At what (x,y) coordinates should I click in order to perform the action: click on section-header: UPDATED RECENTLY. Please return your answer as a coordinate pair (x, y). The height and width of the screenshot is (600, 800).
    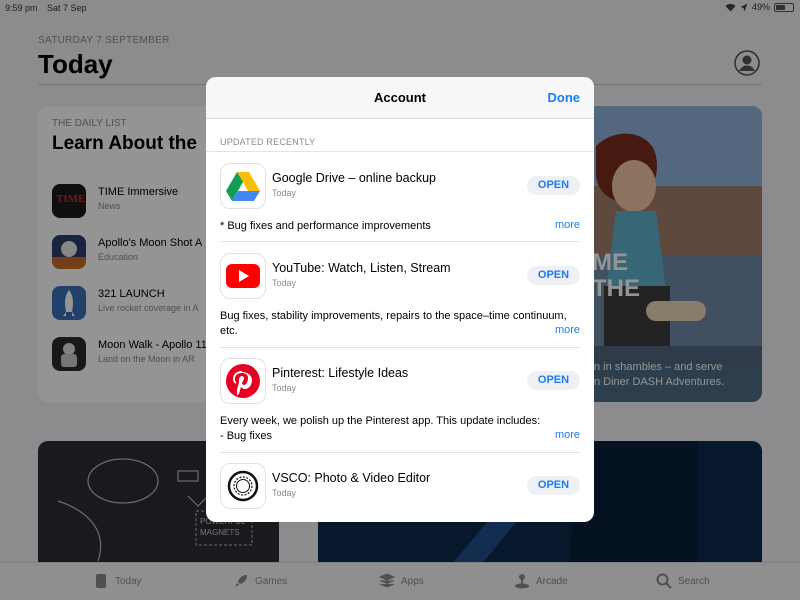
    Looking at the image, I should click on (268, 142).